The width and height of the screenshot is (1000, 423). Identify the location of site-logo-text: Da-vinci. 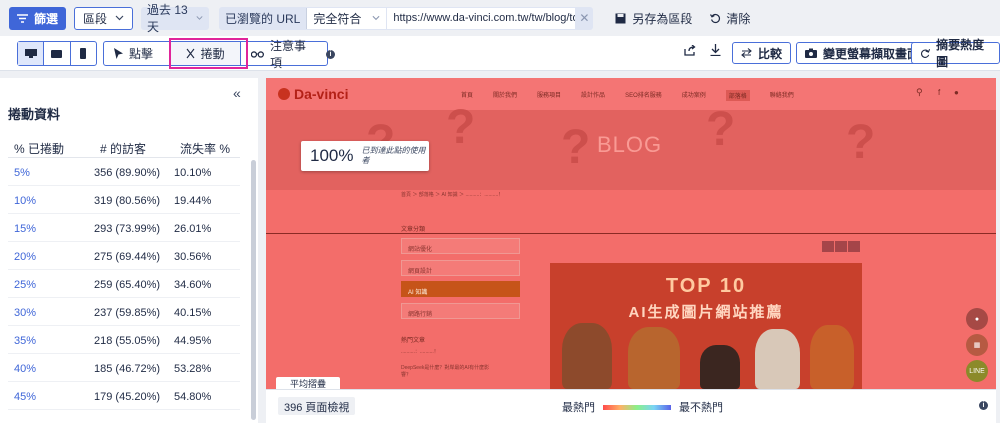
(321, 94).